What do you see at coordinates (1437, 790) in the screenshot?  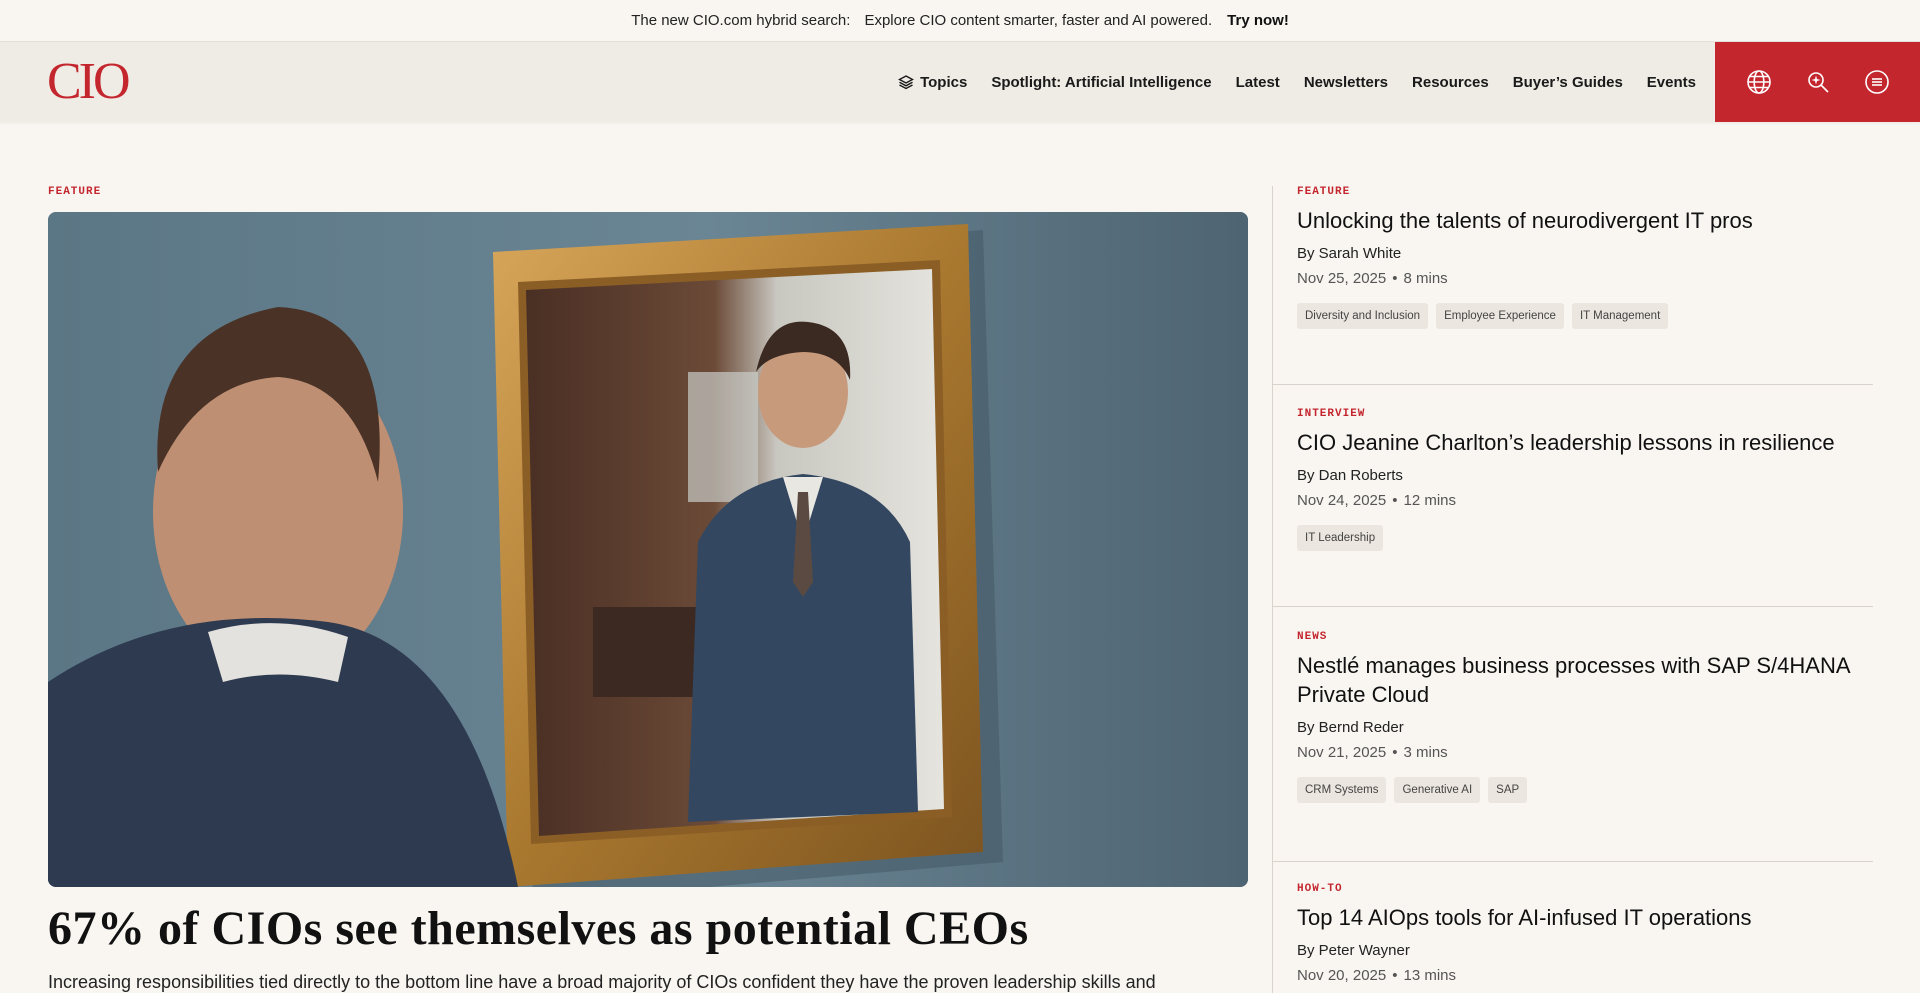 I see `story-tag: Generative AI` at bounding box center [1437, 790].